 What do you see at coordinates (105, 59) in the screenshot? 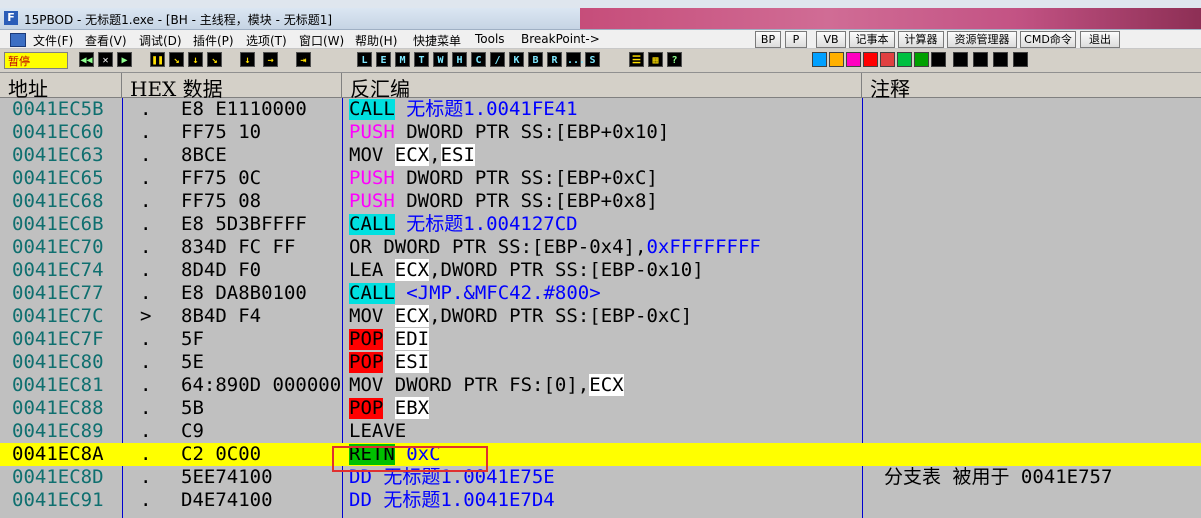
I see `close-button: ✕` at bounding box center [105, 59].